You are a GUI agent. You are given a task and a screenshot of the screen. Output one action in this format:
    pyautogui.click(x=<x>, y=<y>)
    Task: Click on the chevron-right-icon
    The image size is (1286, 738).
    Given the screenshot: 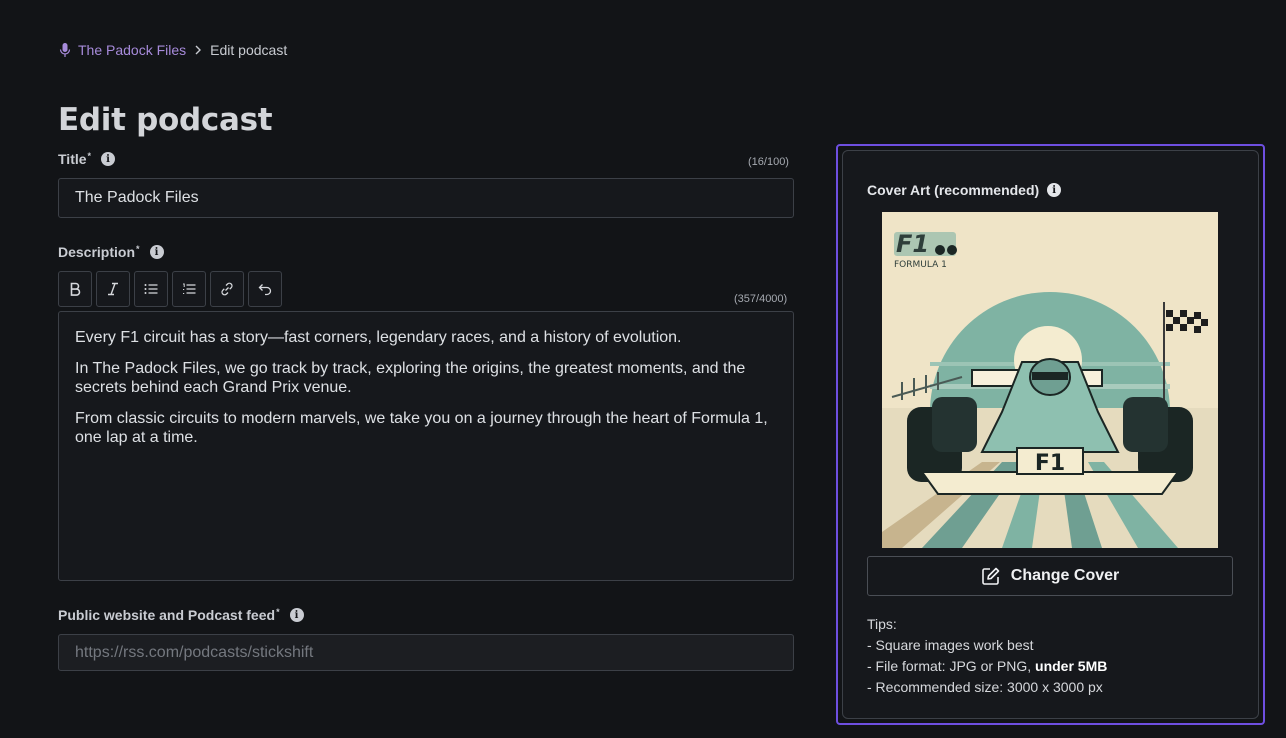 What is the action you would take?
    pyautogui.click(x=198, y=50)
    